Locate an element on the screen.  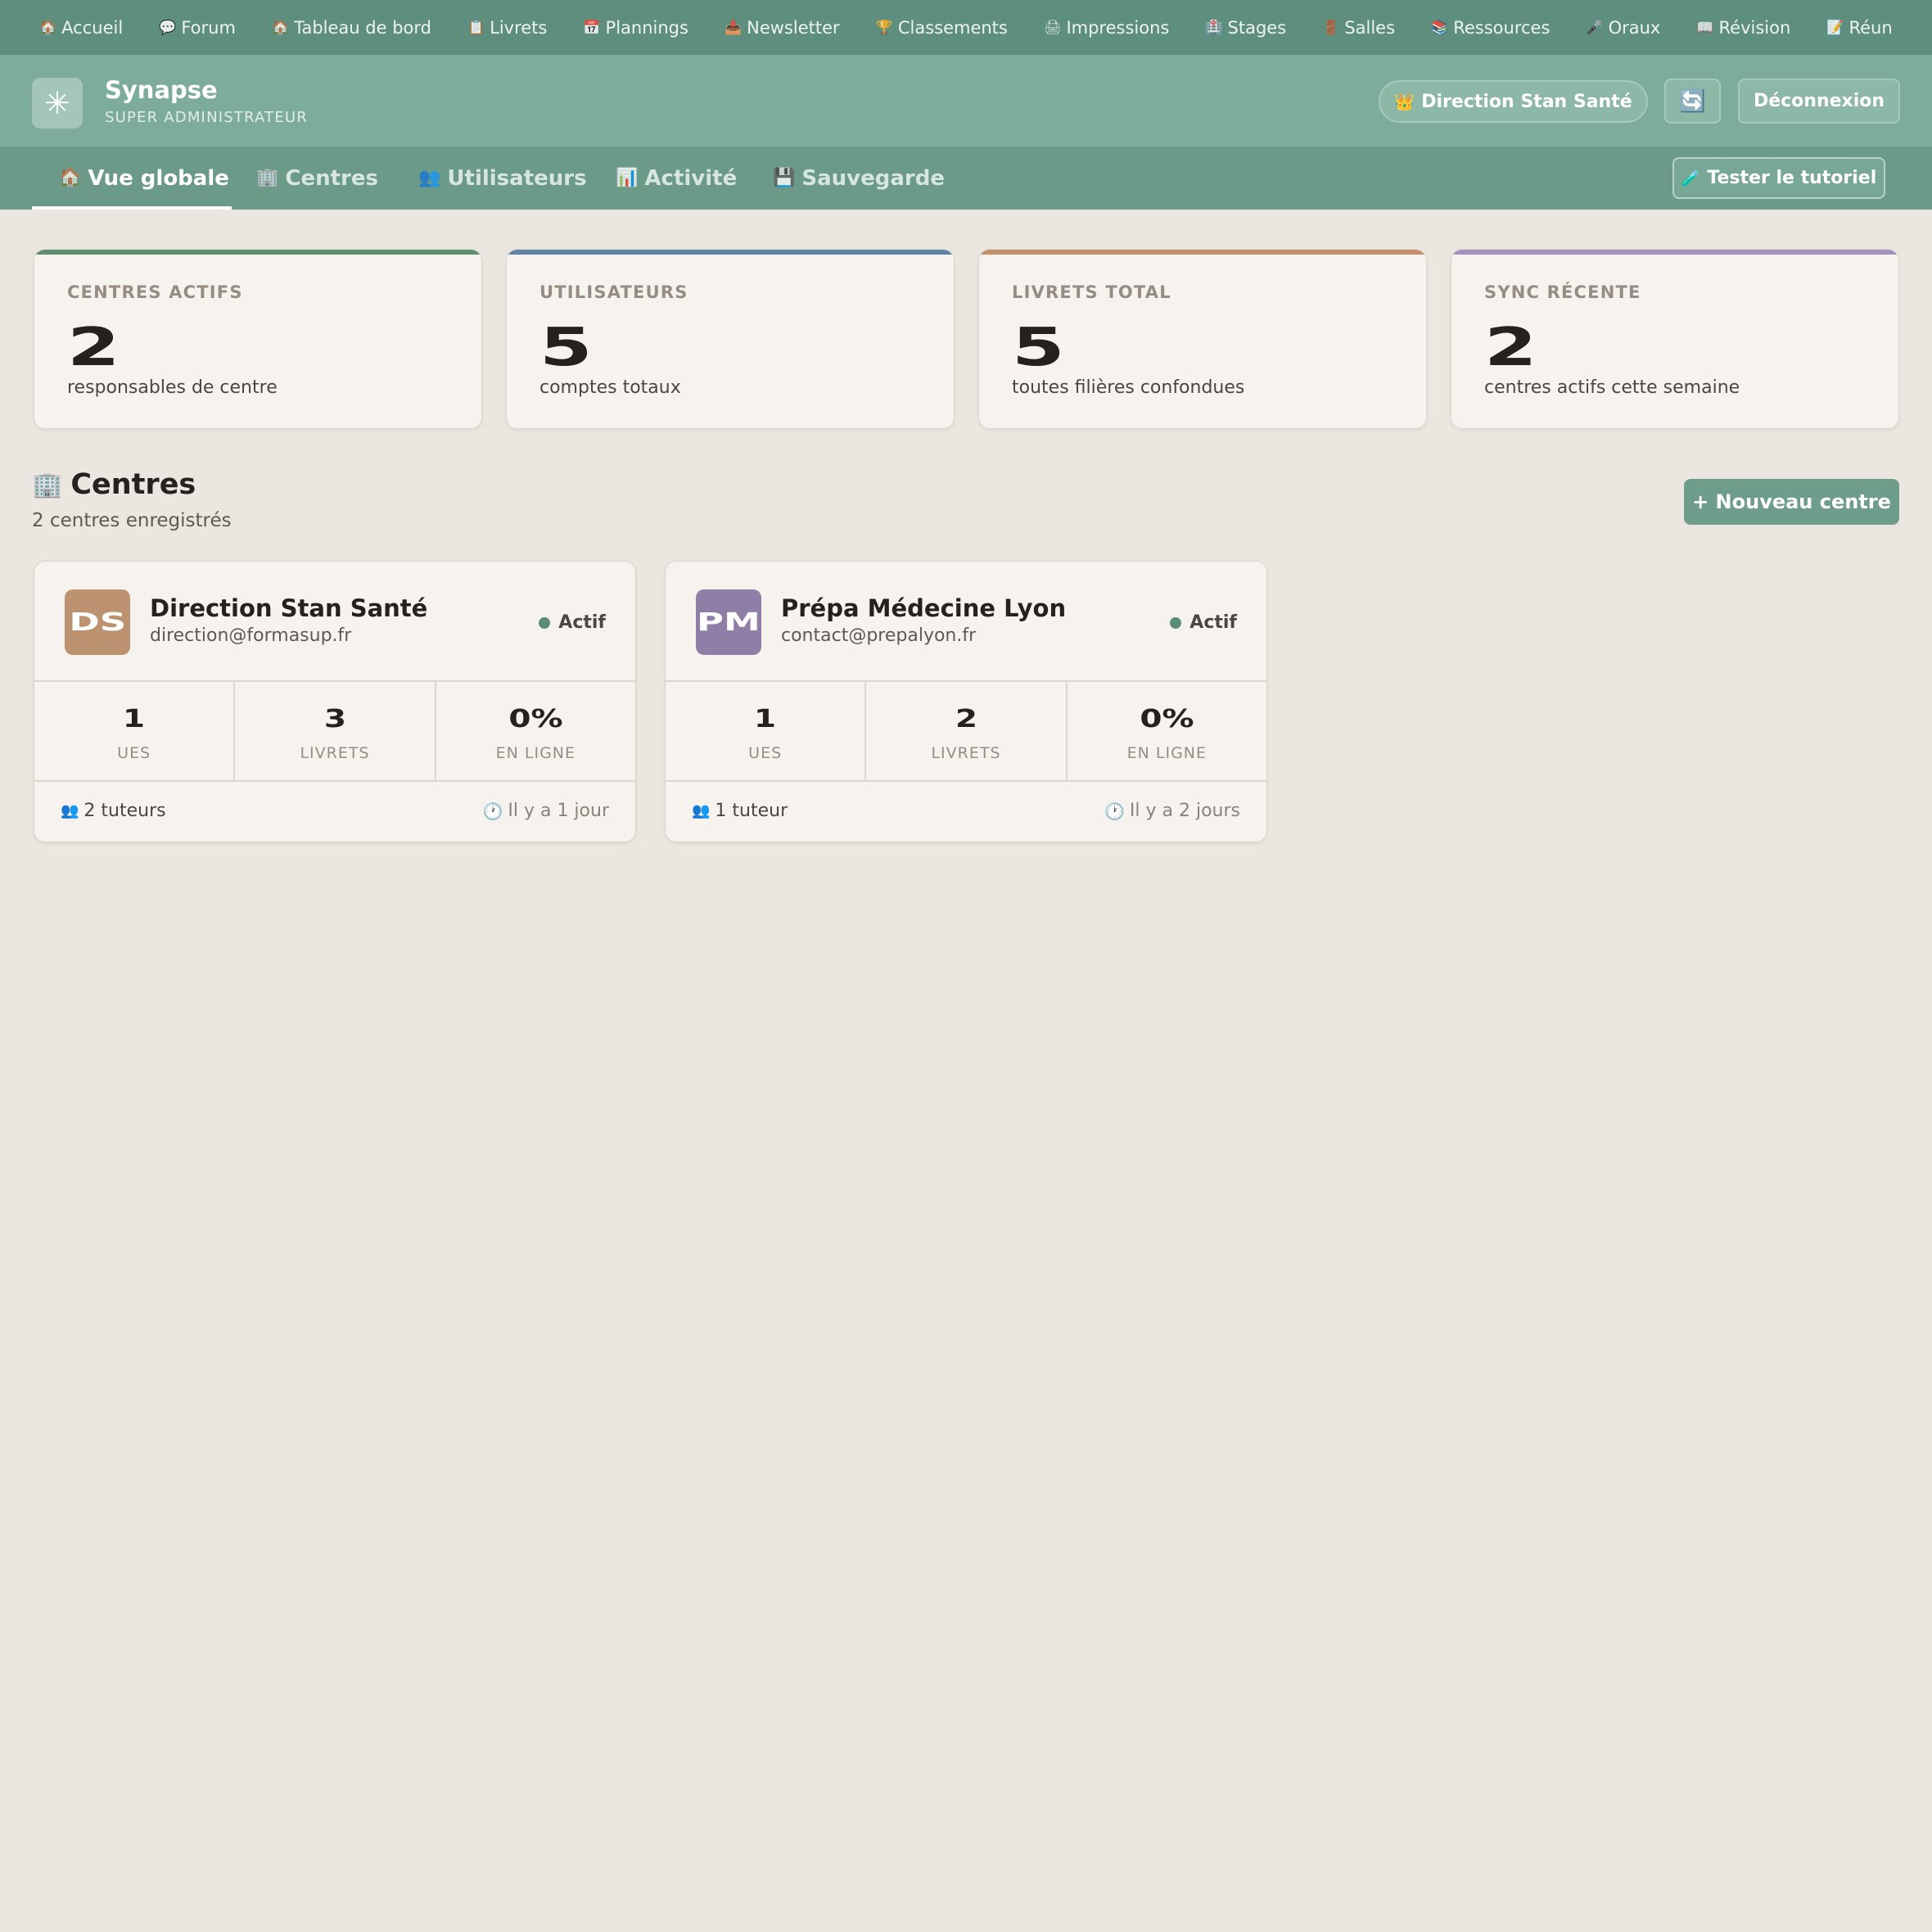
stat-description: comptes totaux is located at coordinates (610, 387).